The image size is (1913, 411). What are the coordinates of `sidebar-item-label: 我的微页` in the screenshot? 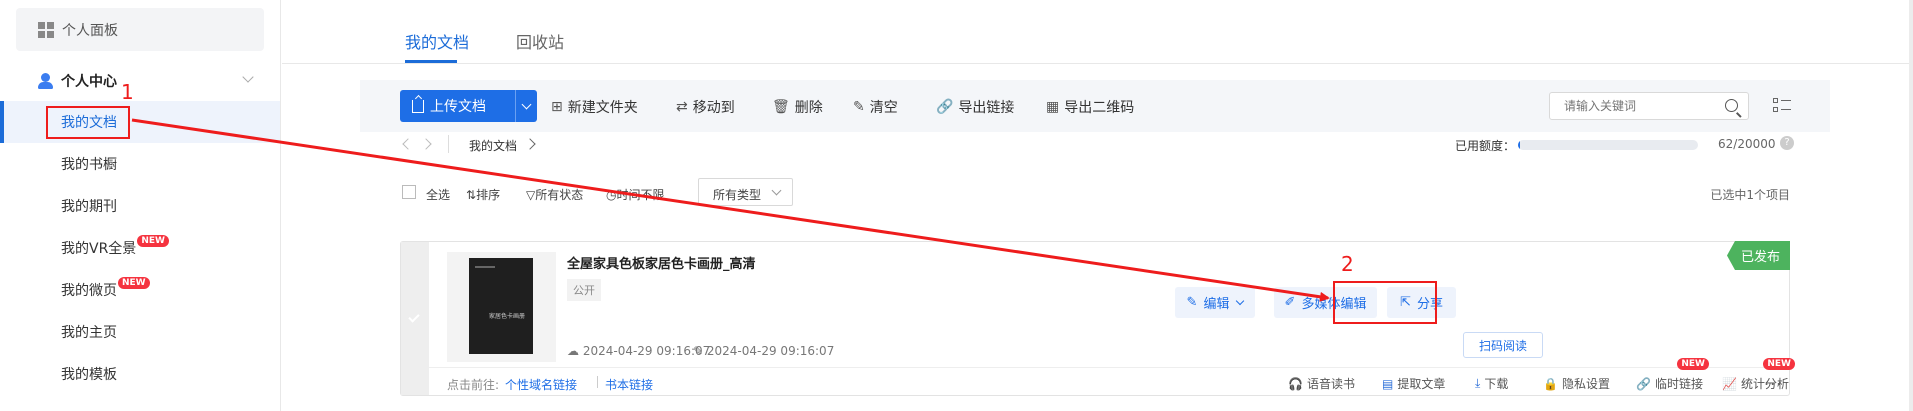 It's located at (89, 291).